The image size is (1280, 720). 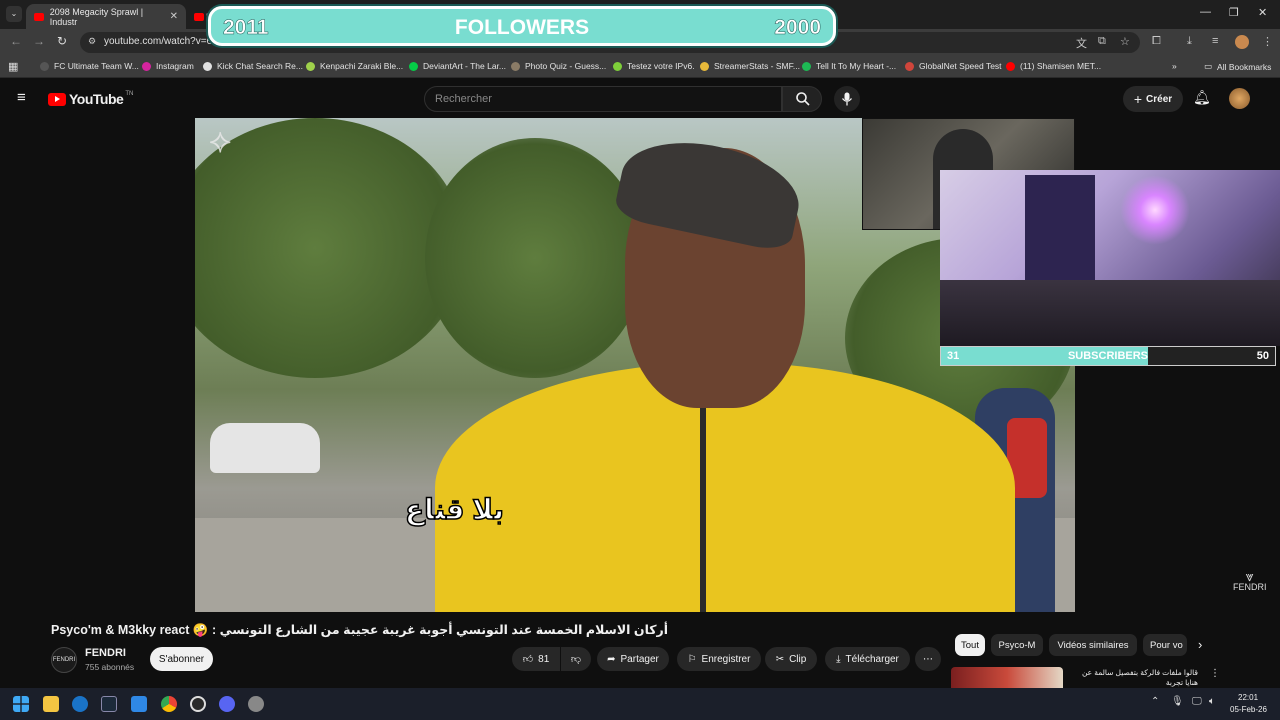 I want to click on like-button: 👍︎ 81, so click(x=536, y=659).